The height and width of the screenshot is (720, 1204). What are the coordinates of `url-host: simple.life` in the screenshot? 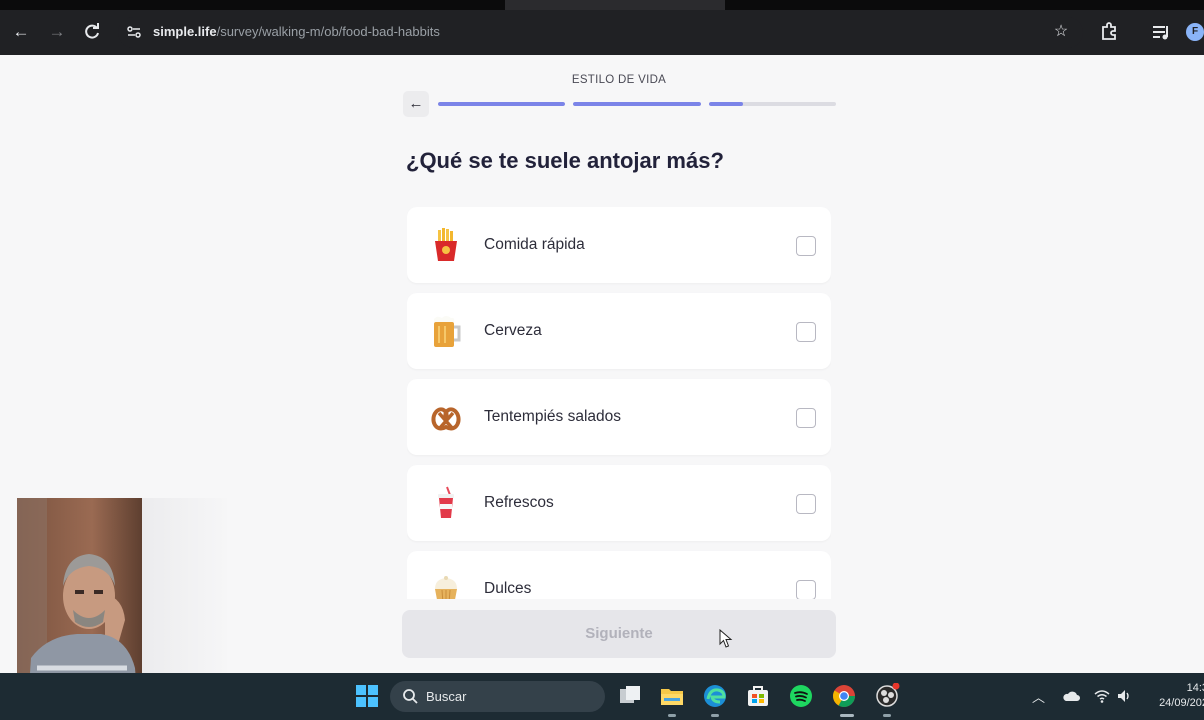 It's located at (185, 31).